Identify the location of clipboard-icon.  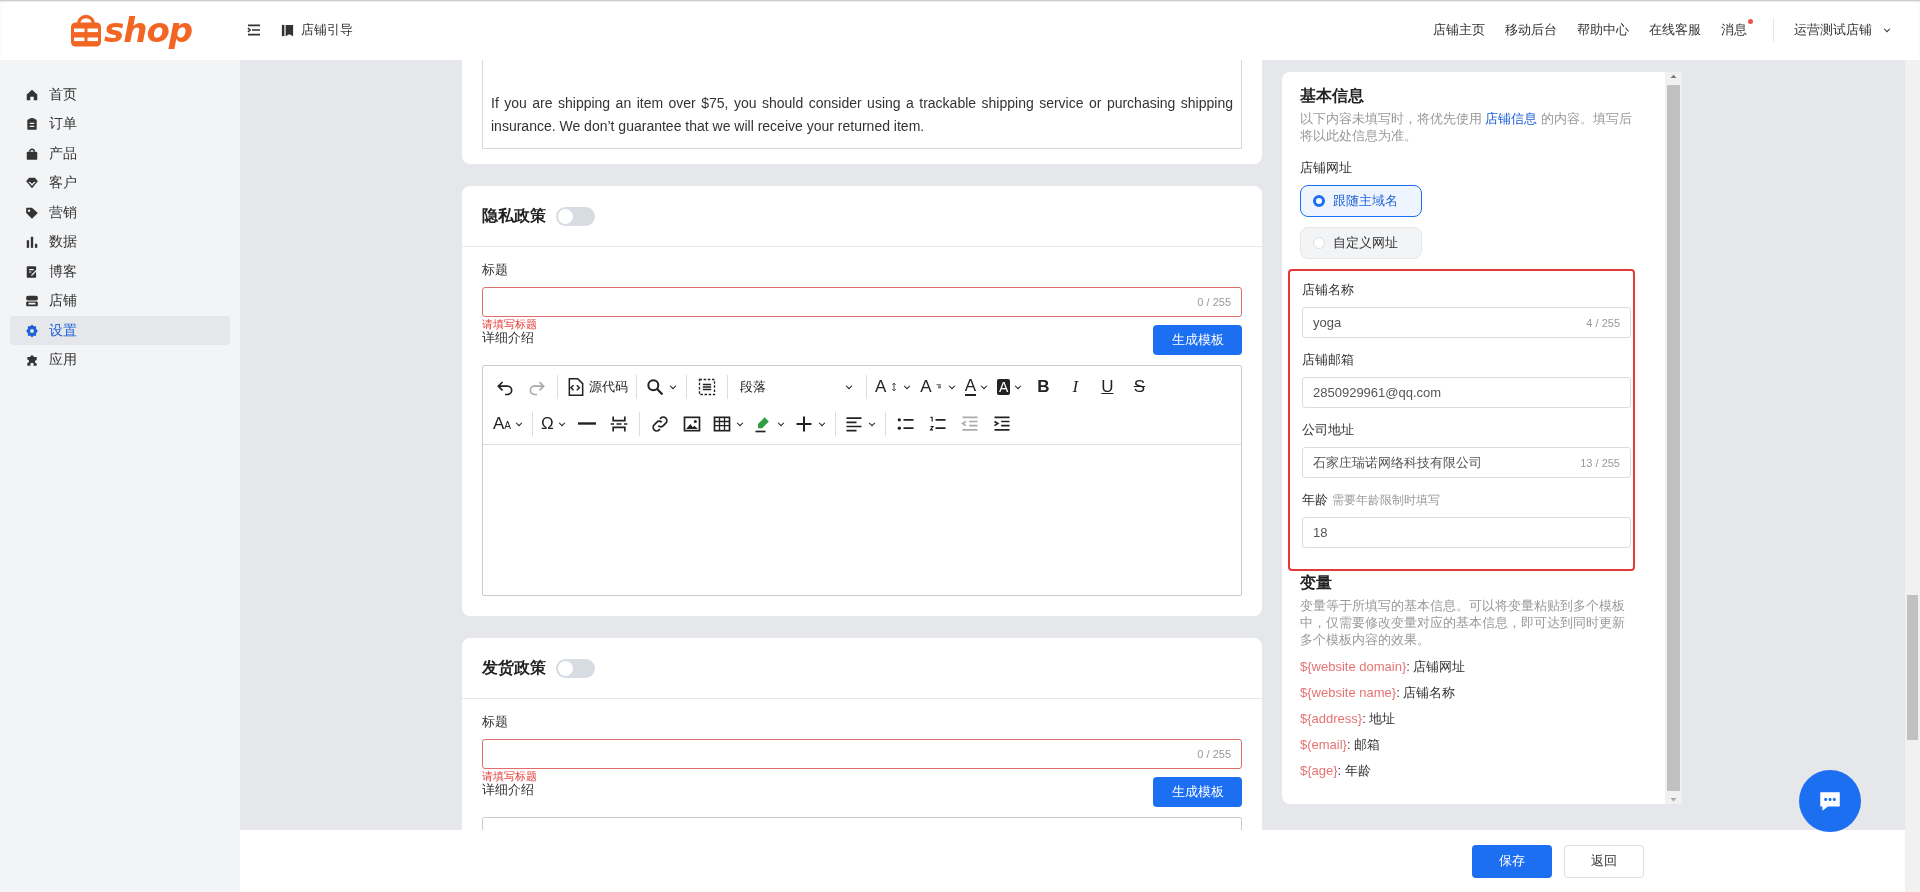
(32, 124).